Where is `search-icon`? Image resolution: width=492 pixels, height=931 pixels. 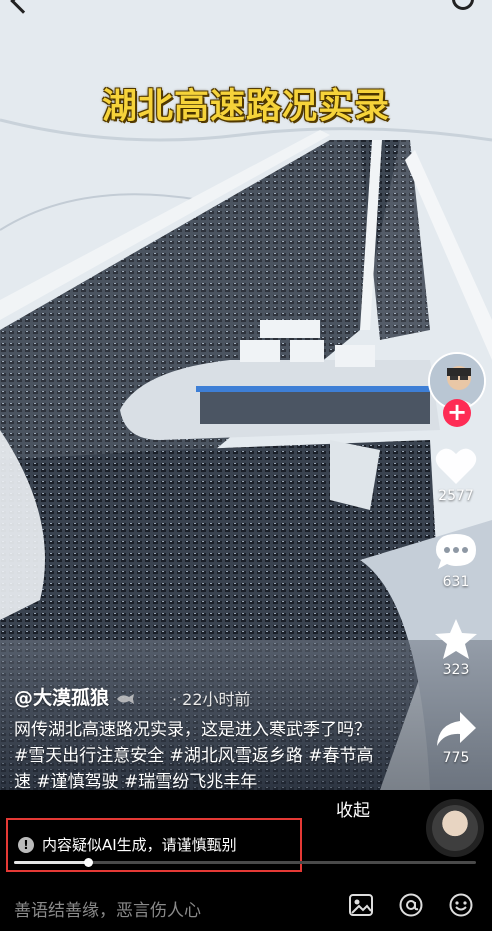
search-icon is located at coordinates (463, 5).